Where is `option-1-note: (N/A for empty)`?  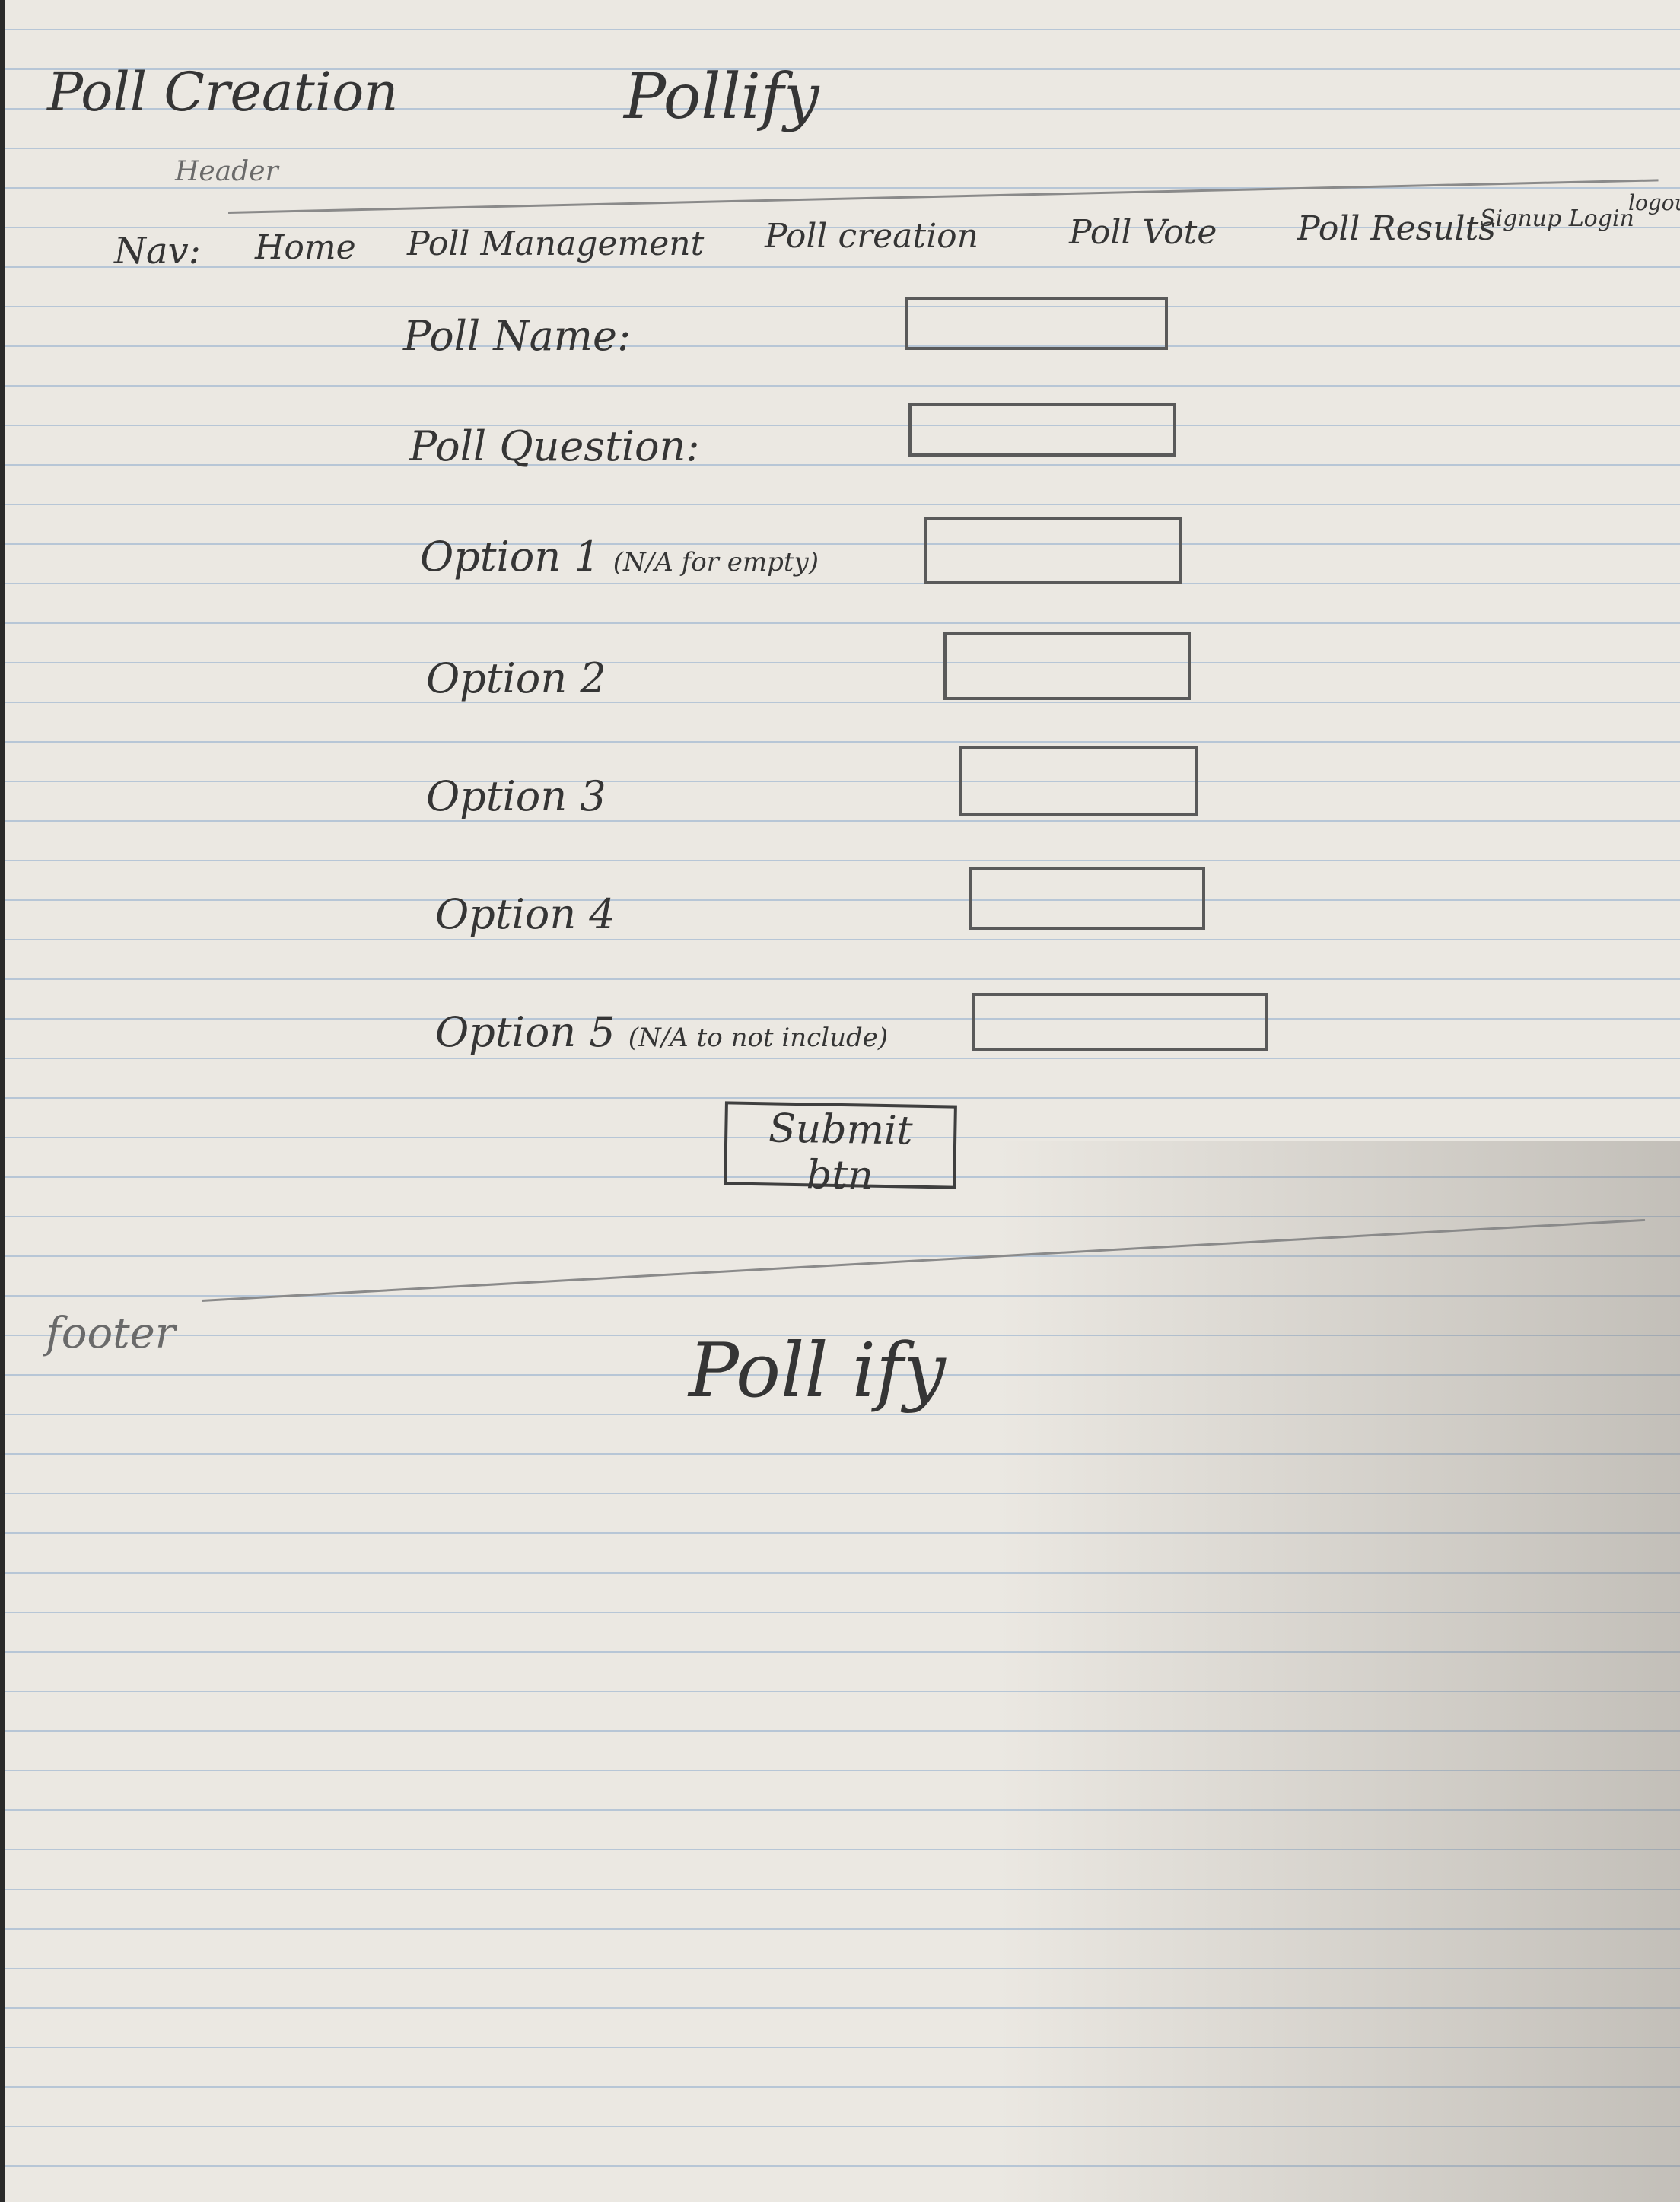
option-1-note: (N/A for empty) is located at coordinates (716, 562).